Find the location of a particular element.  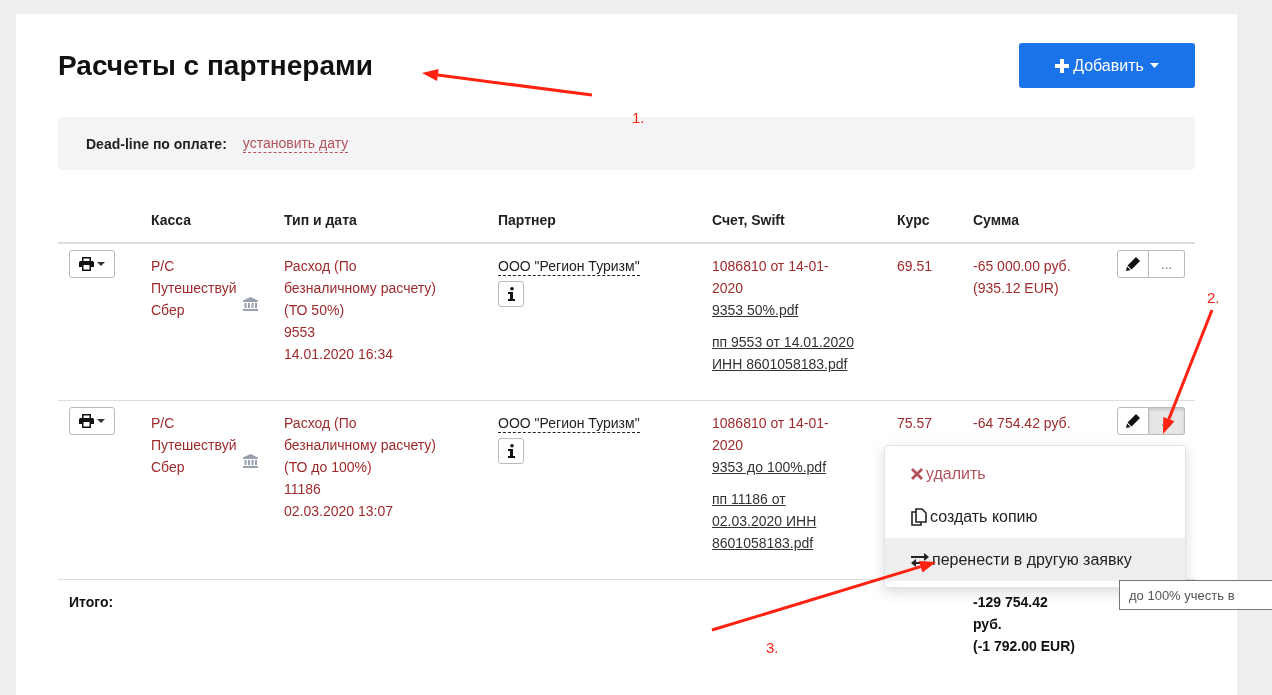

page-title: Расчеты с партнерами is located at coordinates (215, 65).